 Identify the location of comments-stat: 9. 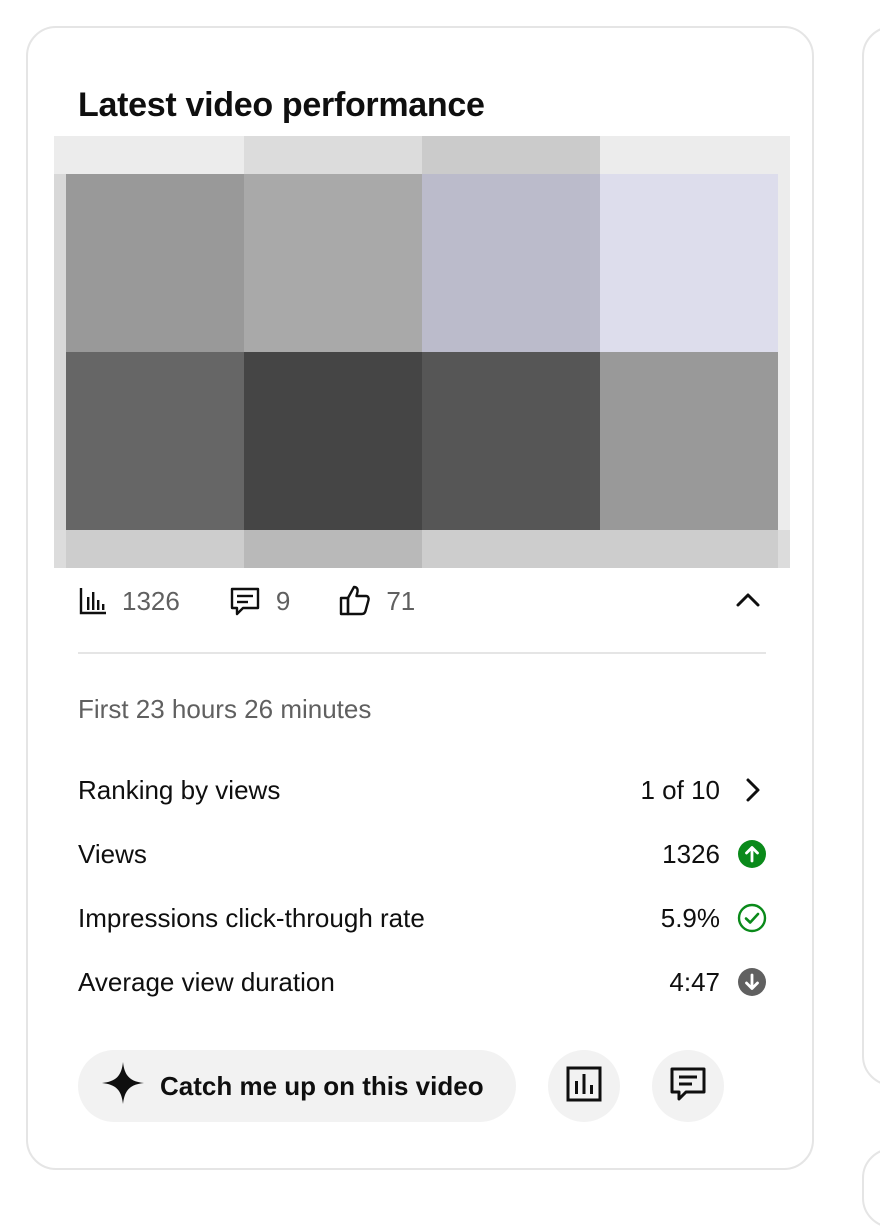
(259, 601).